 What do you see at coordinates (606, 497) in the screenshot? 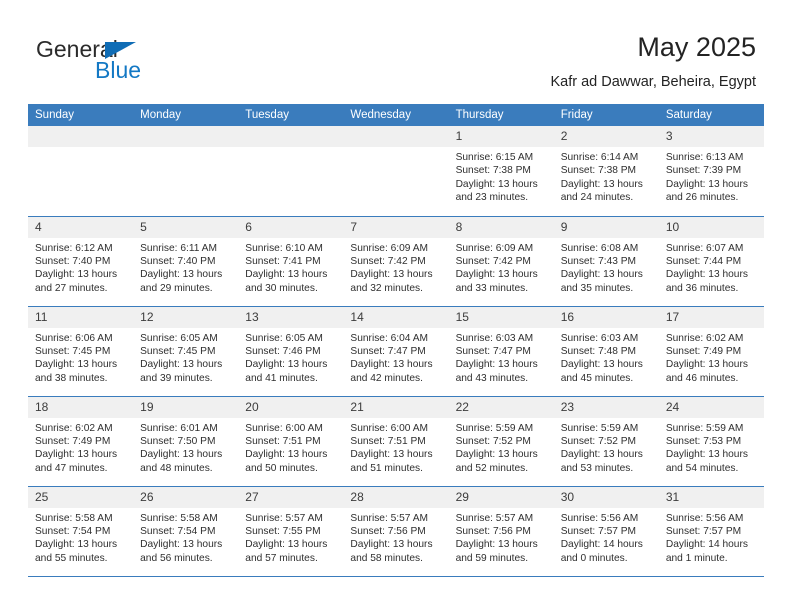
I see `day-number: 30` at bounding box center [606, 497].